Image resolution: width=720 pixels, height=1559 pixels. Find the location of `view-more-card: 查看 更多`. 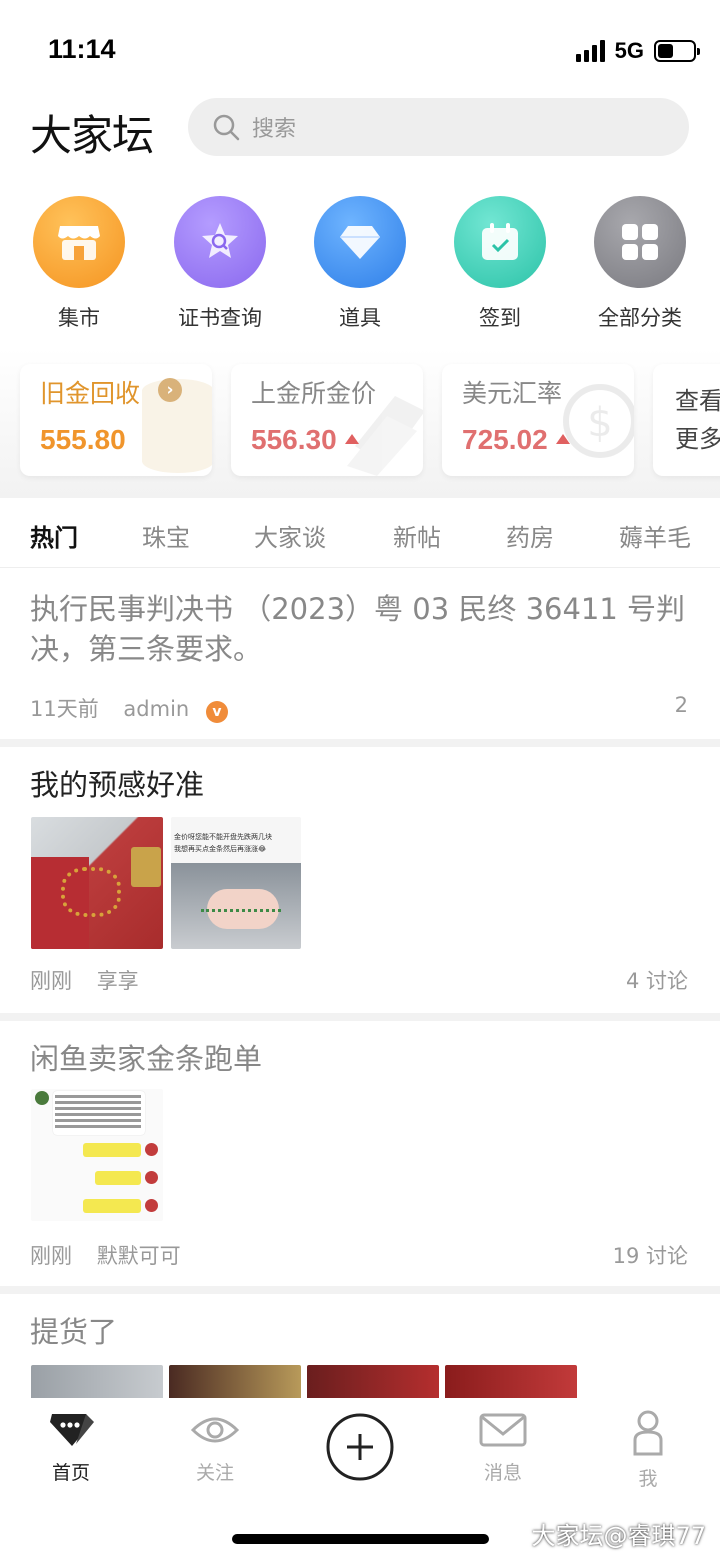

view-more-card: 查看 更多 is located at coordinates (686, 420).